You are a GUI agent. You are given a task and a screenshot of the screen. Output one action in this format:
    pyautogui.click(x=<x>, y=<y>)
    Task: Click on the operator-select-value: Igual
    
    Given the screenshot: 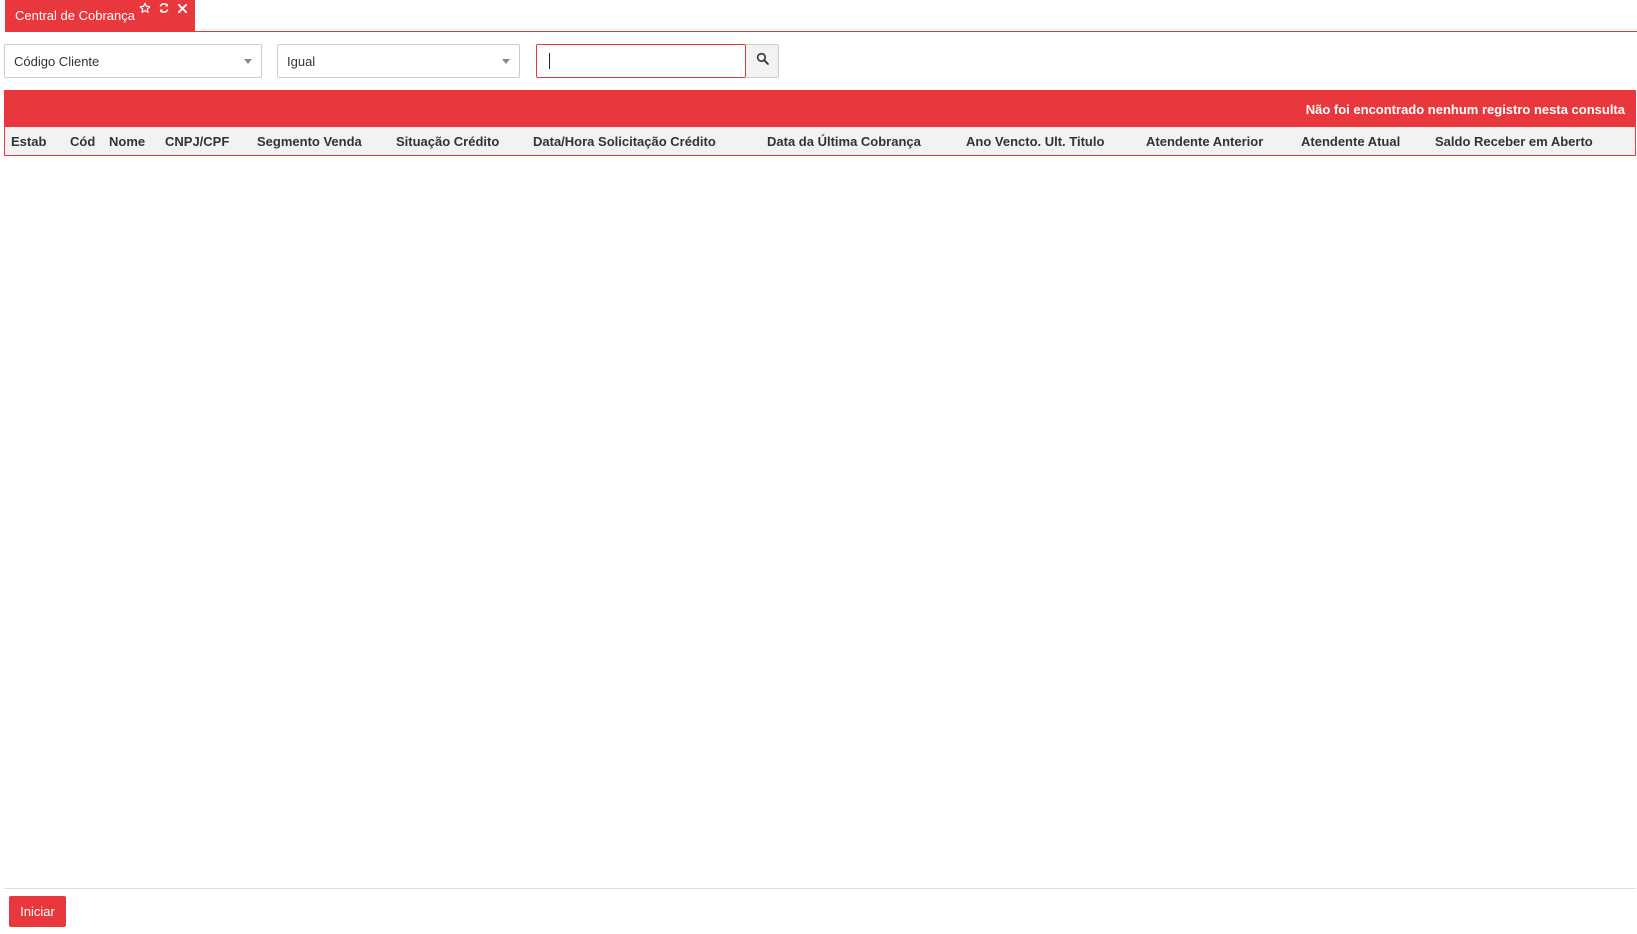 What is the action you would take?
    pyautogui.click(x=301, y=61)
    